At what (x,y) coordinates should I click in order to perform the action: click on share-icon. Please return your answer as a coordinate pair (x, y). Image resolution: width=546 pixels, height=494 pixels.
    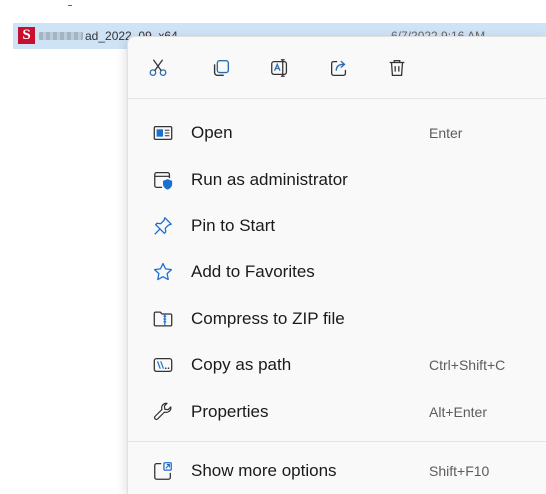
    Looking at the image, I should click on (339, 68).